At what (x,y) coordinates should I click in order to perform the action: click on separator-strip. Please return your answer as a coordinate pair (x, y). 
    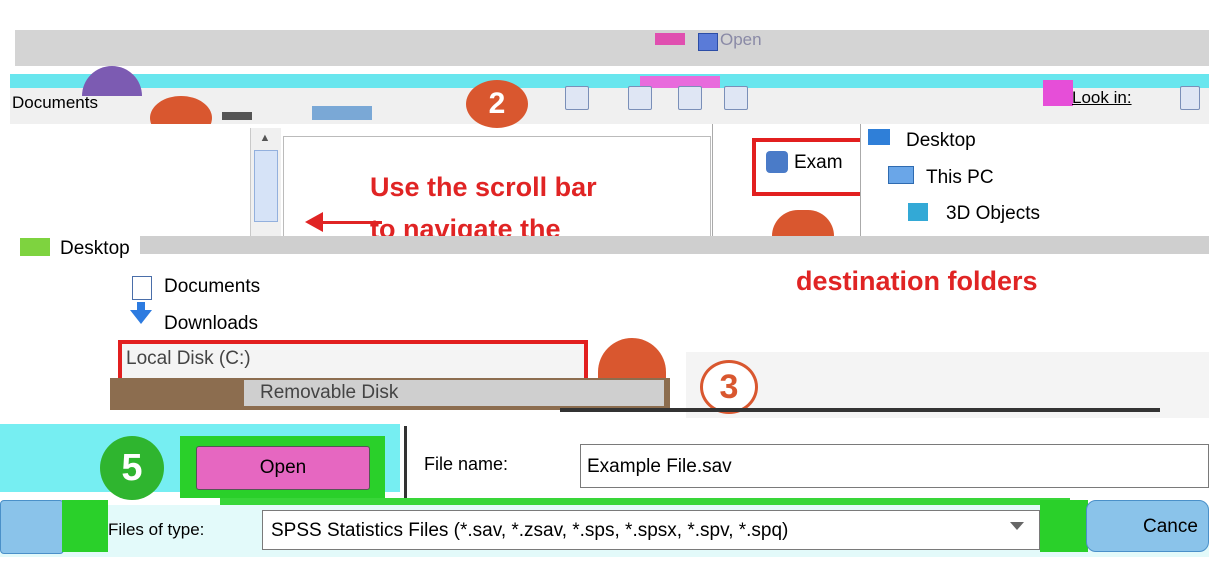
    Looking at the image, I should click on (674, 245).